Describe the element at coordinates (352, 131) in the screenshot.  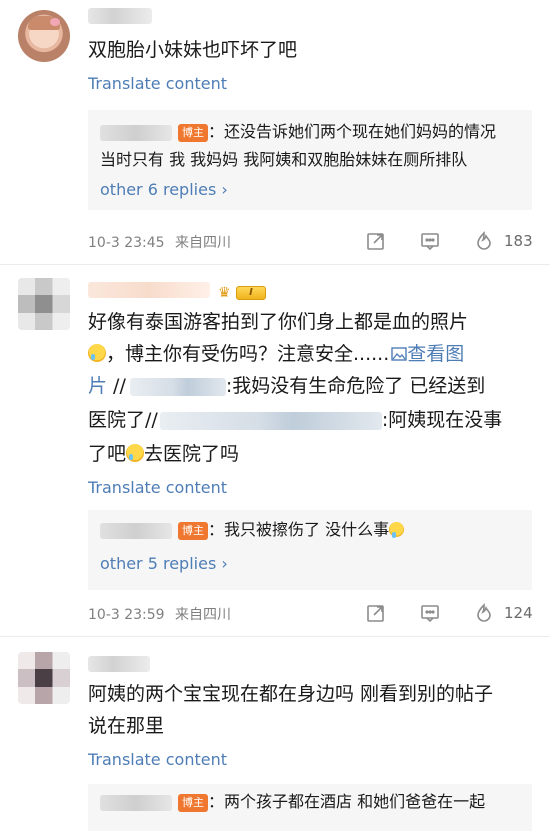
I see `reply-text: ：还没告诉她们两个现在她们妈妈的情况` at that location.